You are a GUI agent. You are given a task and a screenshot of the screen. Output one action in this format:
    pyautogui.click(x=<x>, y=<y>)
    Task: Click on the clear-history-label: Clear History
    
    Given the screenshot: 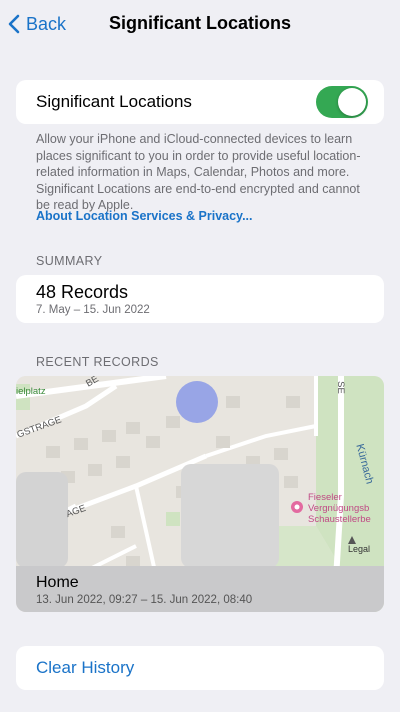 What is the action you would take?
    pyautogui.click(x=85, y=667)
    